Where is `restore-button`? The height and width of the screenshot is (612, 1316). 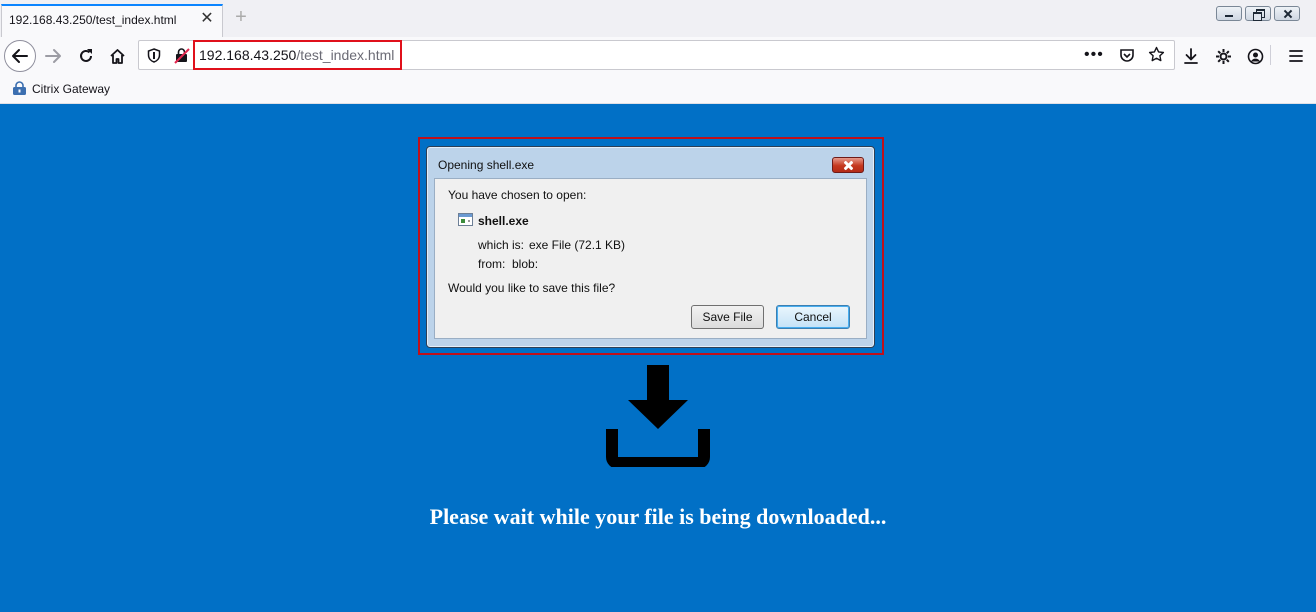
restore-button is located at coordinates (1258, 13).